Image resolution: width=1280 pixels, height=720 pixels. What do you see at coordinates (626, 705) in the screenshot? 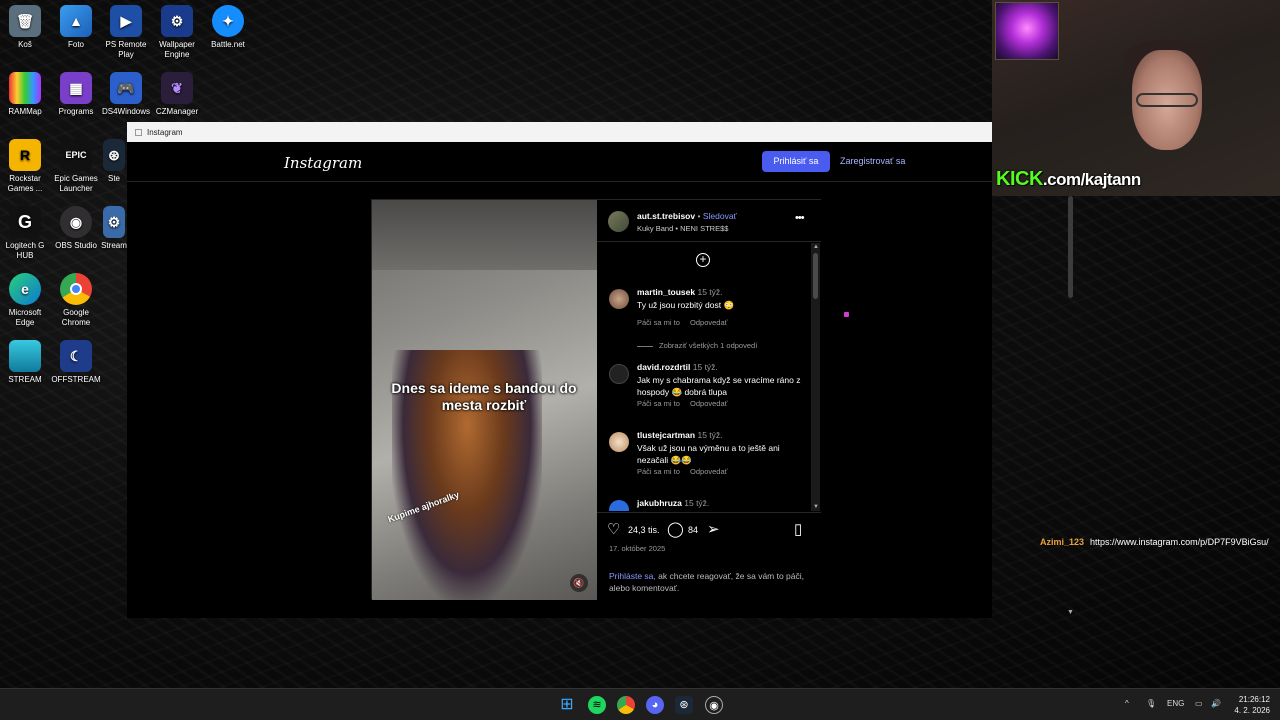
I see `chrome-taskbar-icon` at bounding box center [626, 705].